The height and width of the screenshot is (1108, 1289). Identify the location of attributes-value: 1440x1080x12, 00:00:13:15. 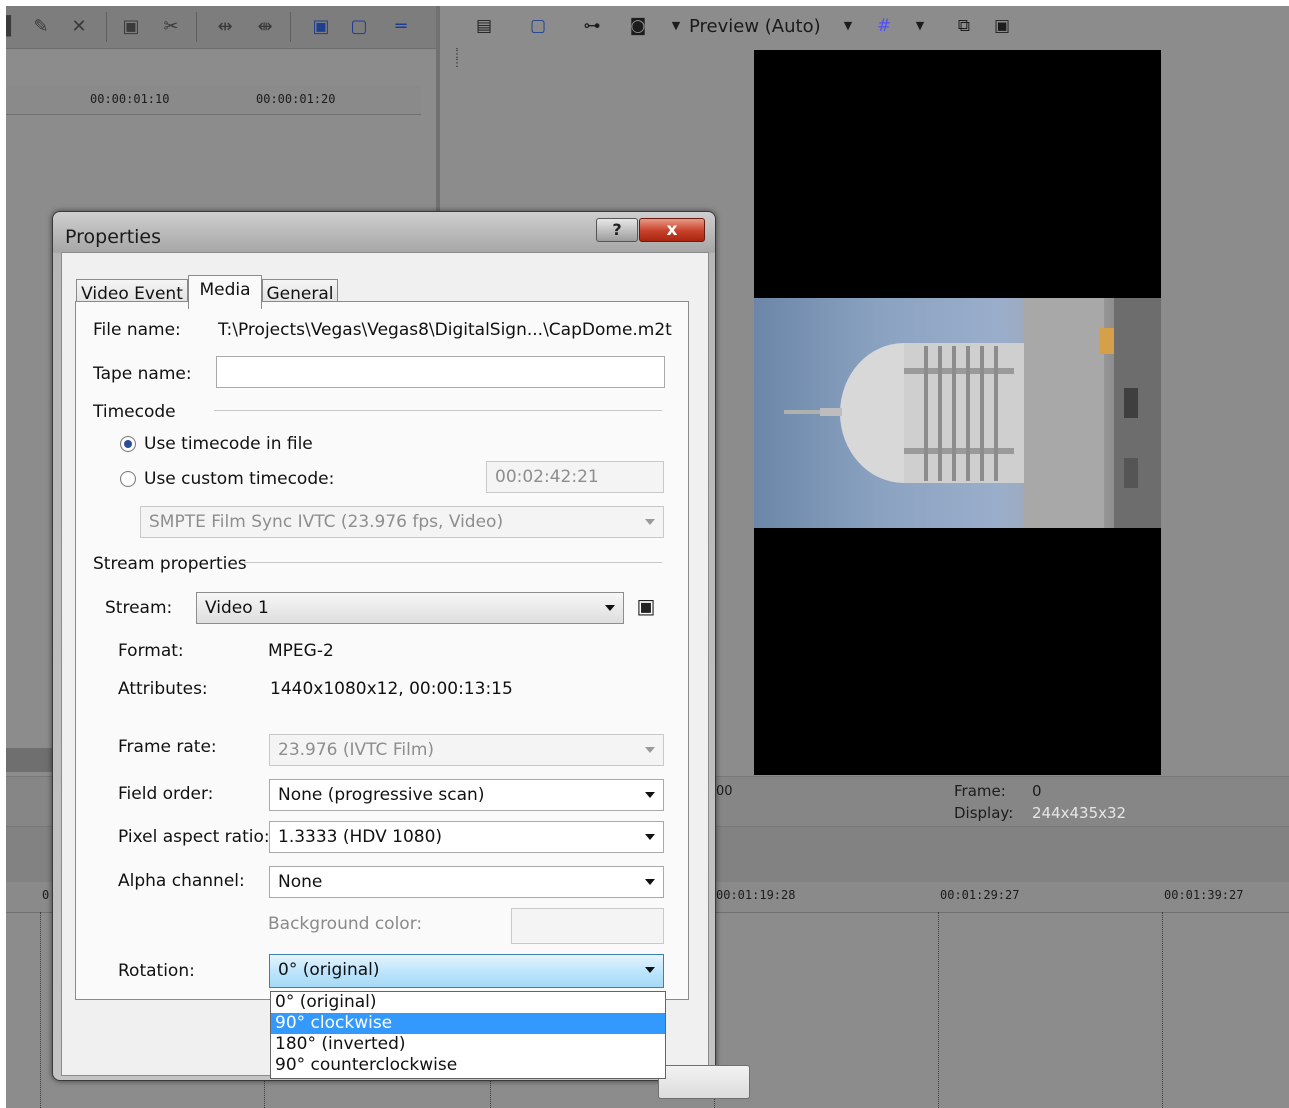
(391, 689).